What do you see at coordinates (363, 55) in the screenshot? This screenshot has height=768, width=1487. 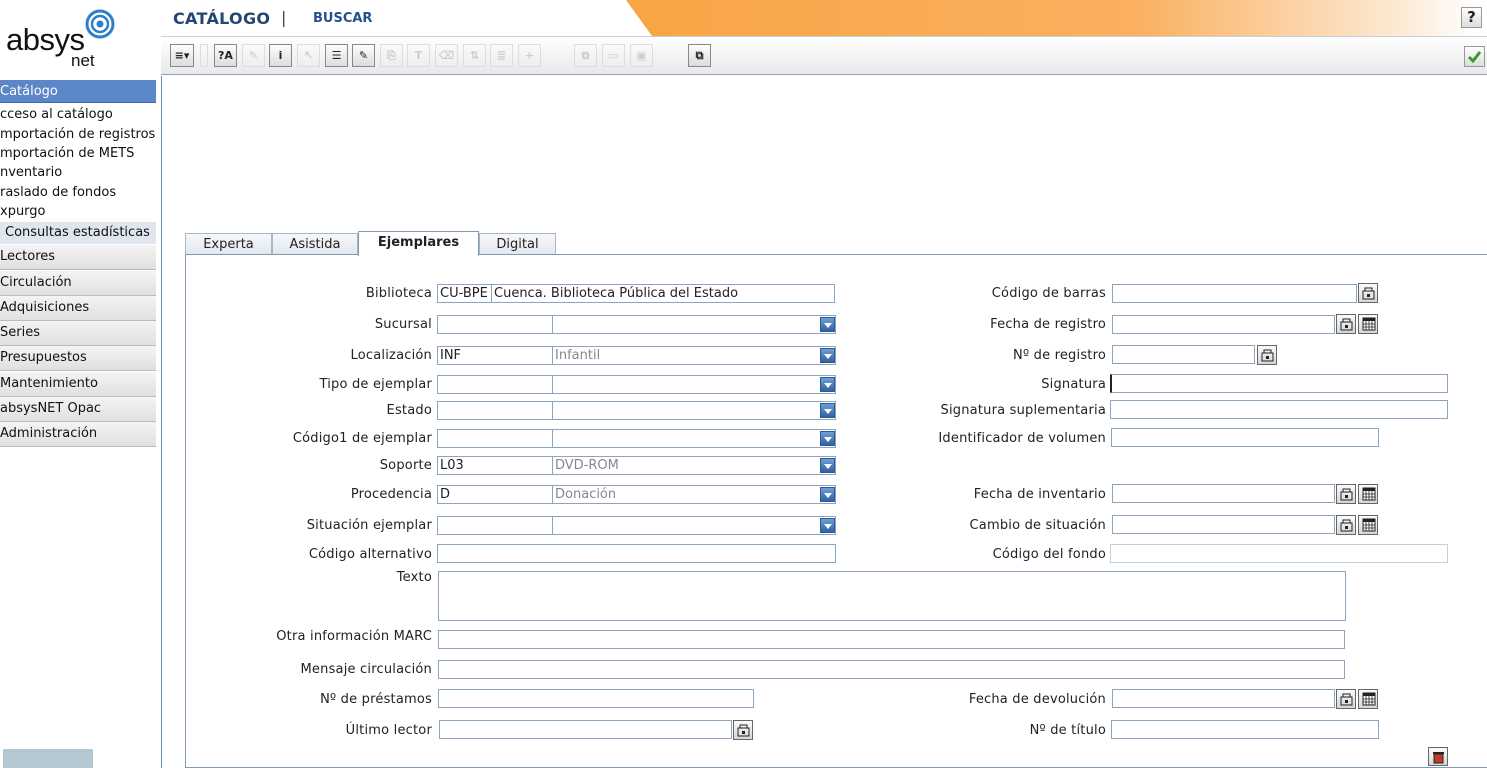 I see `edit-icon: ✎` at bounding box center [363, 55].